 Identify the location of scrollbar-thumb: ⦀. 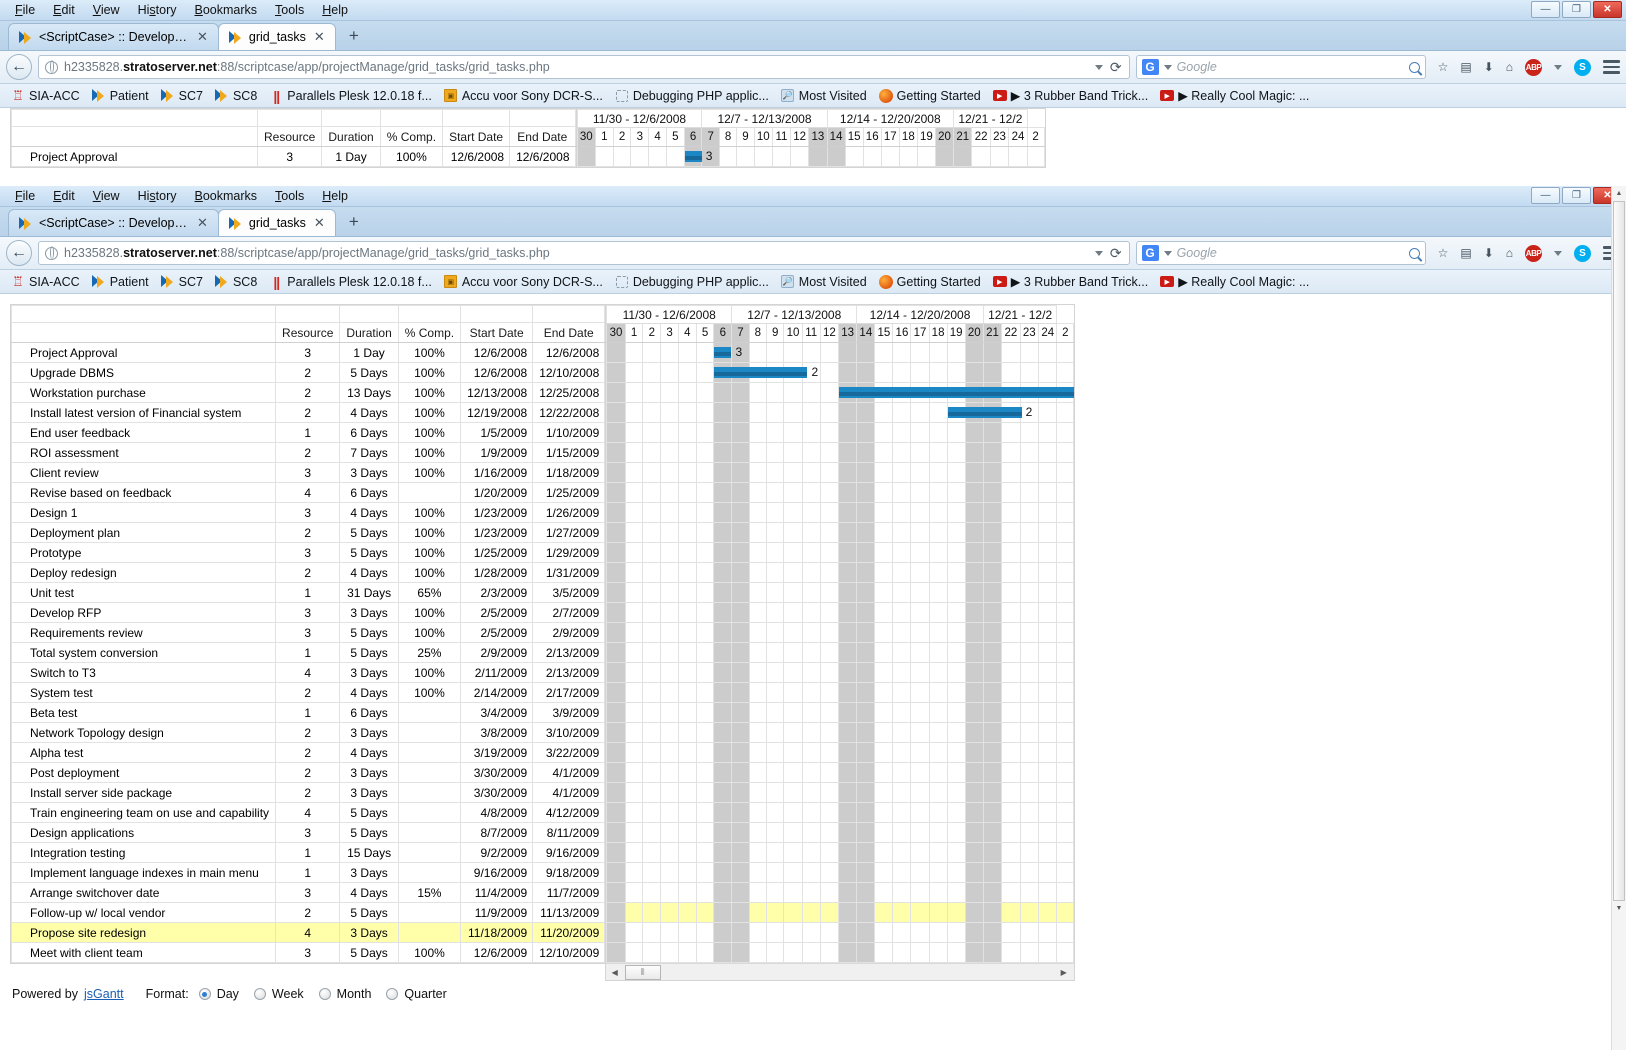
(643, 972).